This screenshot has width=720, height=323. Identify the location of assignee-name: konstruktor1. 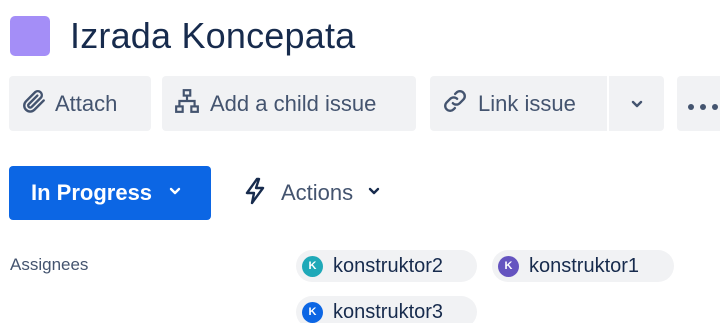
(584, 265).